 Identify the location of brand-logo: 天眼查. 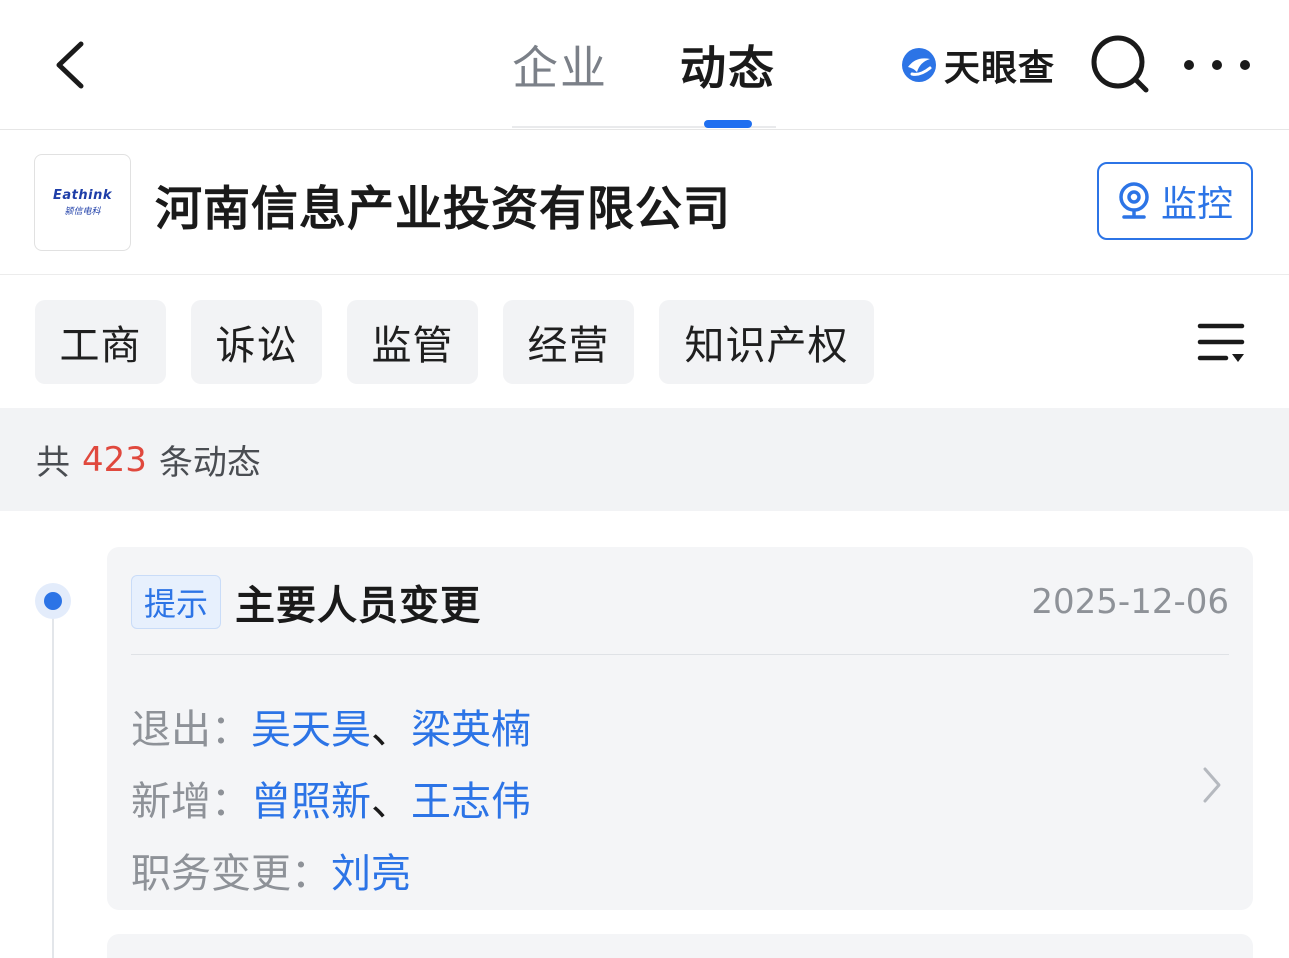
(977, 65).